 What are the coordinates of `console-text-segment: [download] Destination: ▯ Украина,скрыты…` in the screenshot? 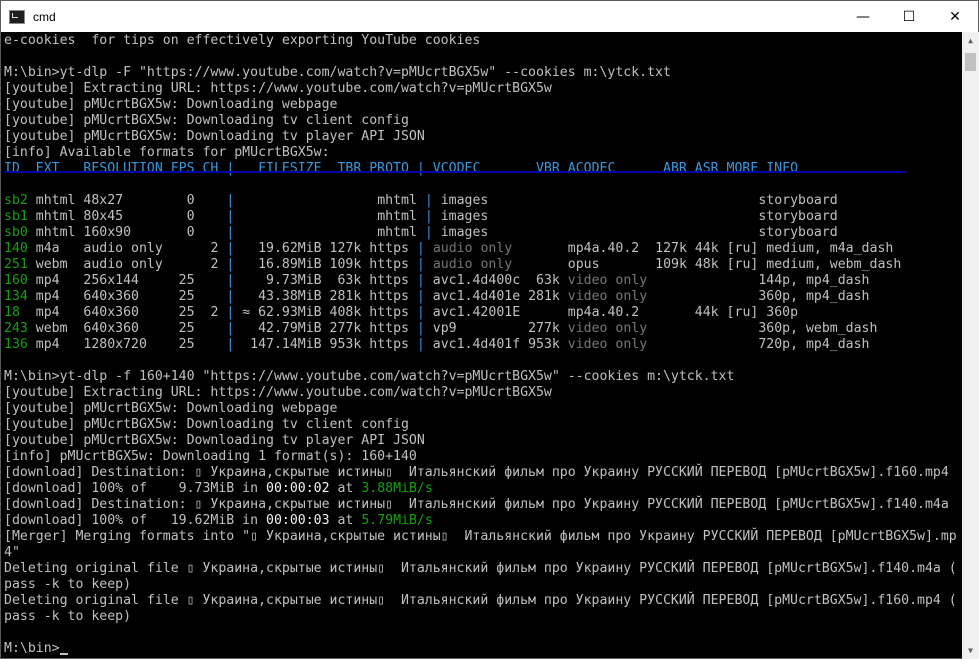 It's located at (476, 472).